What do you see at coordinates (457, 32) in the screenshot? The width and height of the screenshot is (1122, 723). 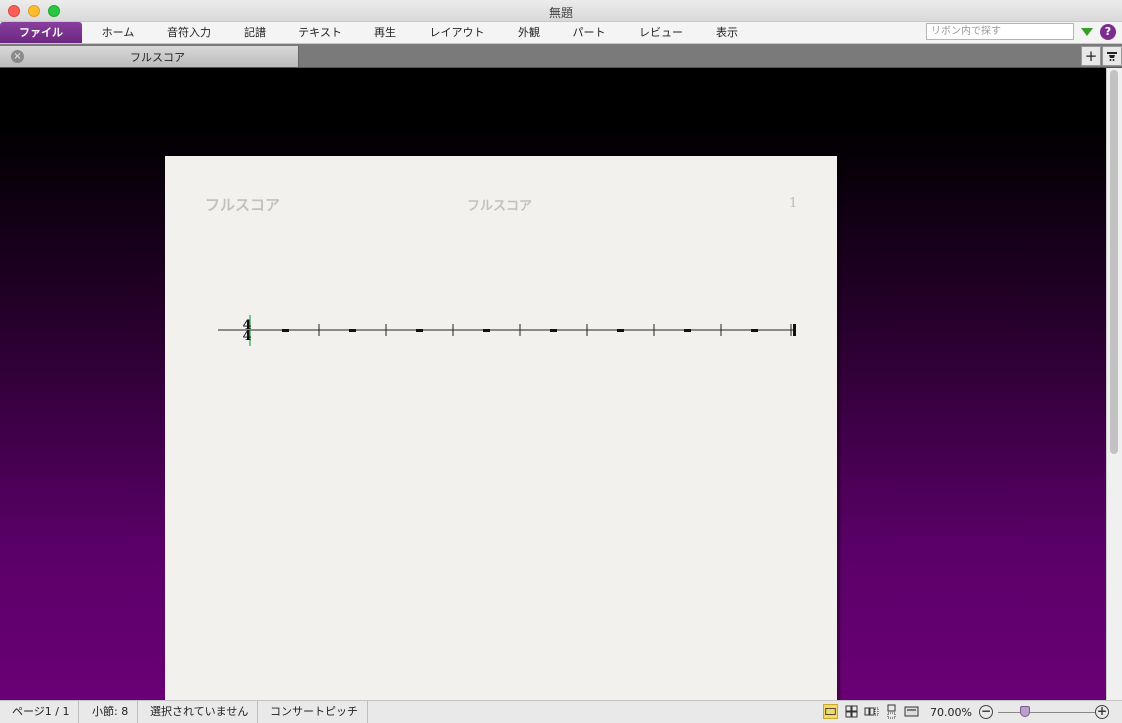 I see `tab-layout: レイアウト` at bounding box center [457, 32].